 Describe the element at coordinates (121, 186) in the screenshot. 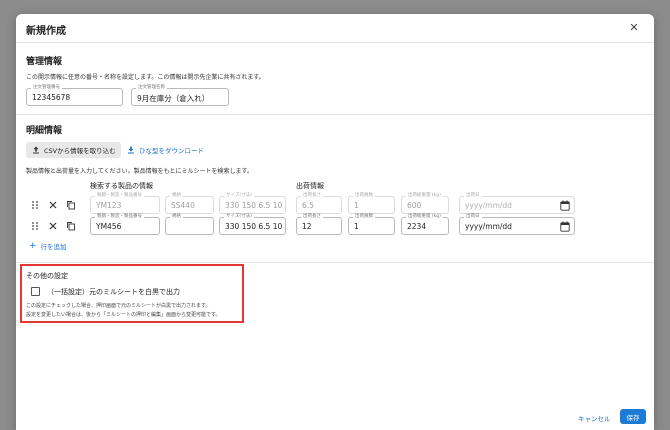

I see `search-product-header: 検索する製品の情報` at that location.